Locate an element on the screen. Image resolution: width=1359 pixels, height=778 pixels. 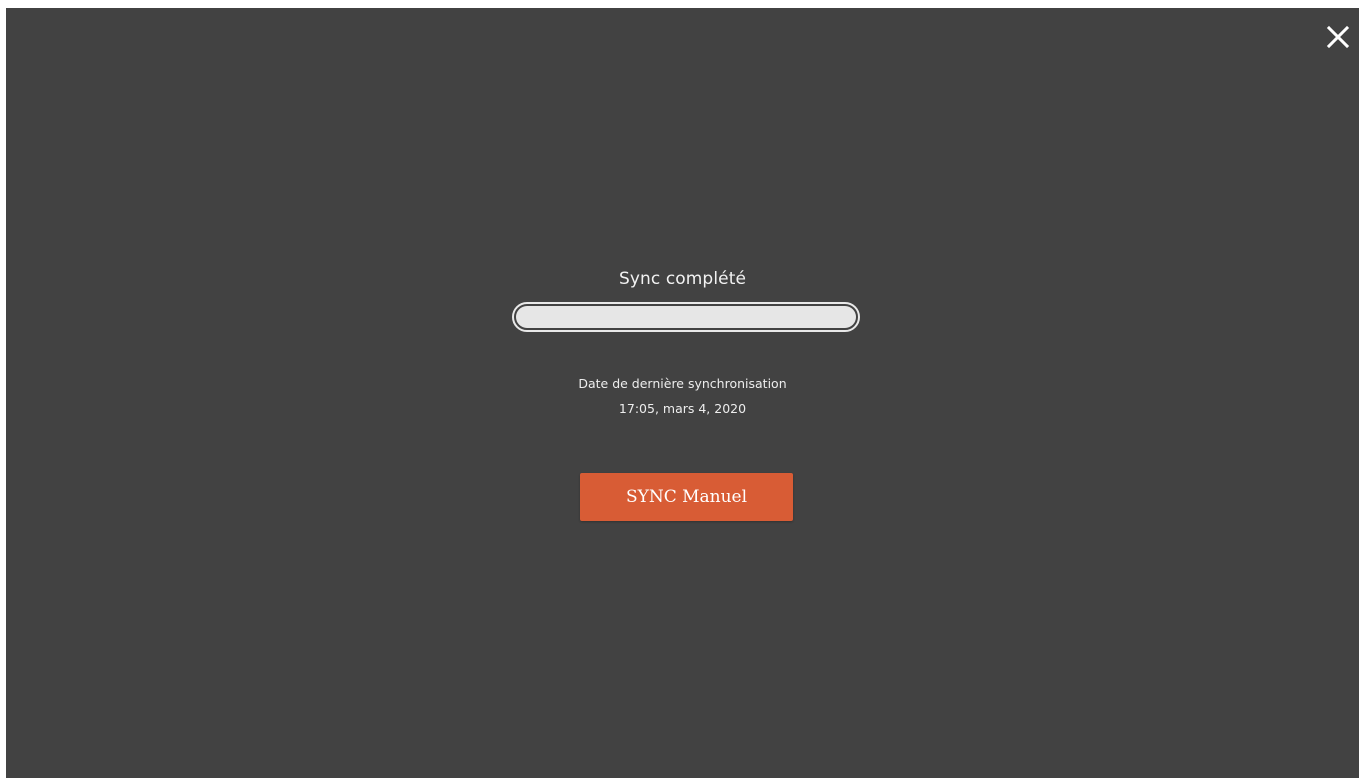
sync-progress-fill is located at coordinates (686, 317).